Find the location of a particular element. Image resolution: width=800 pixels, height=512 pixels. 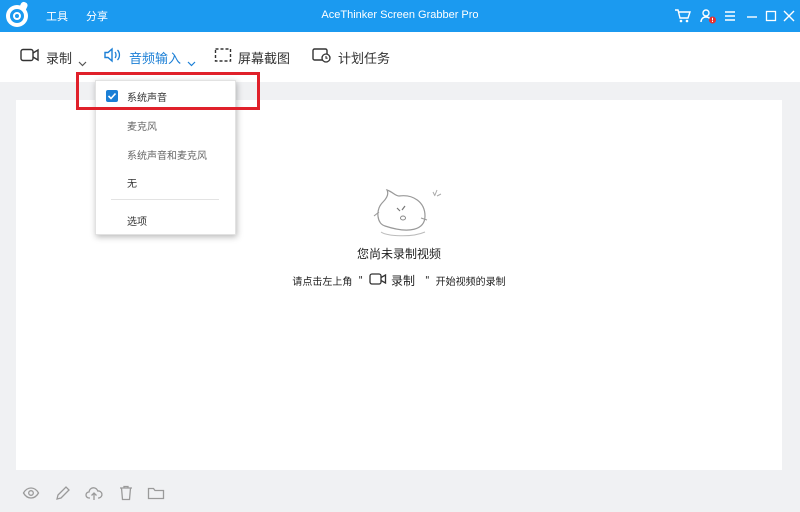

audio-input-button: 音频输入 is located at coordinates (149, 57).